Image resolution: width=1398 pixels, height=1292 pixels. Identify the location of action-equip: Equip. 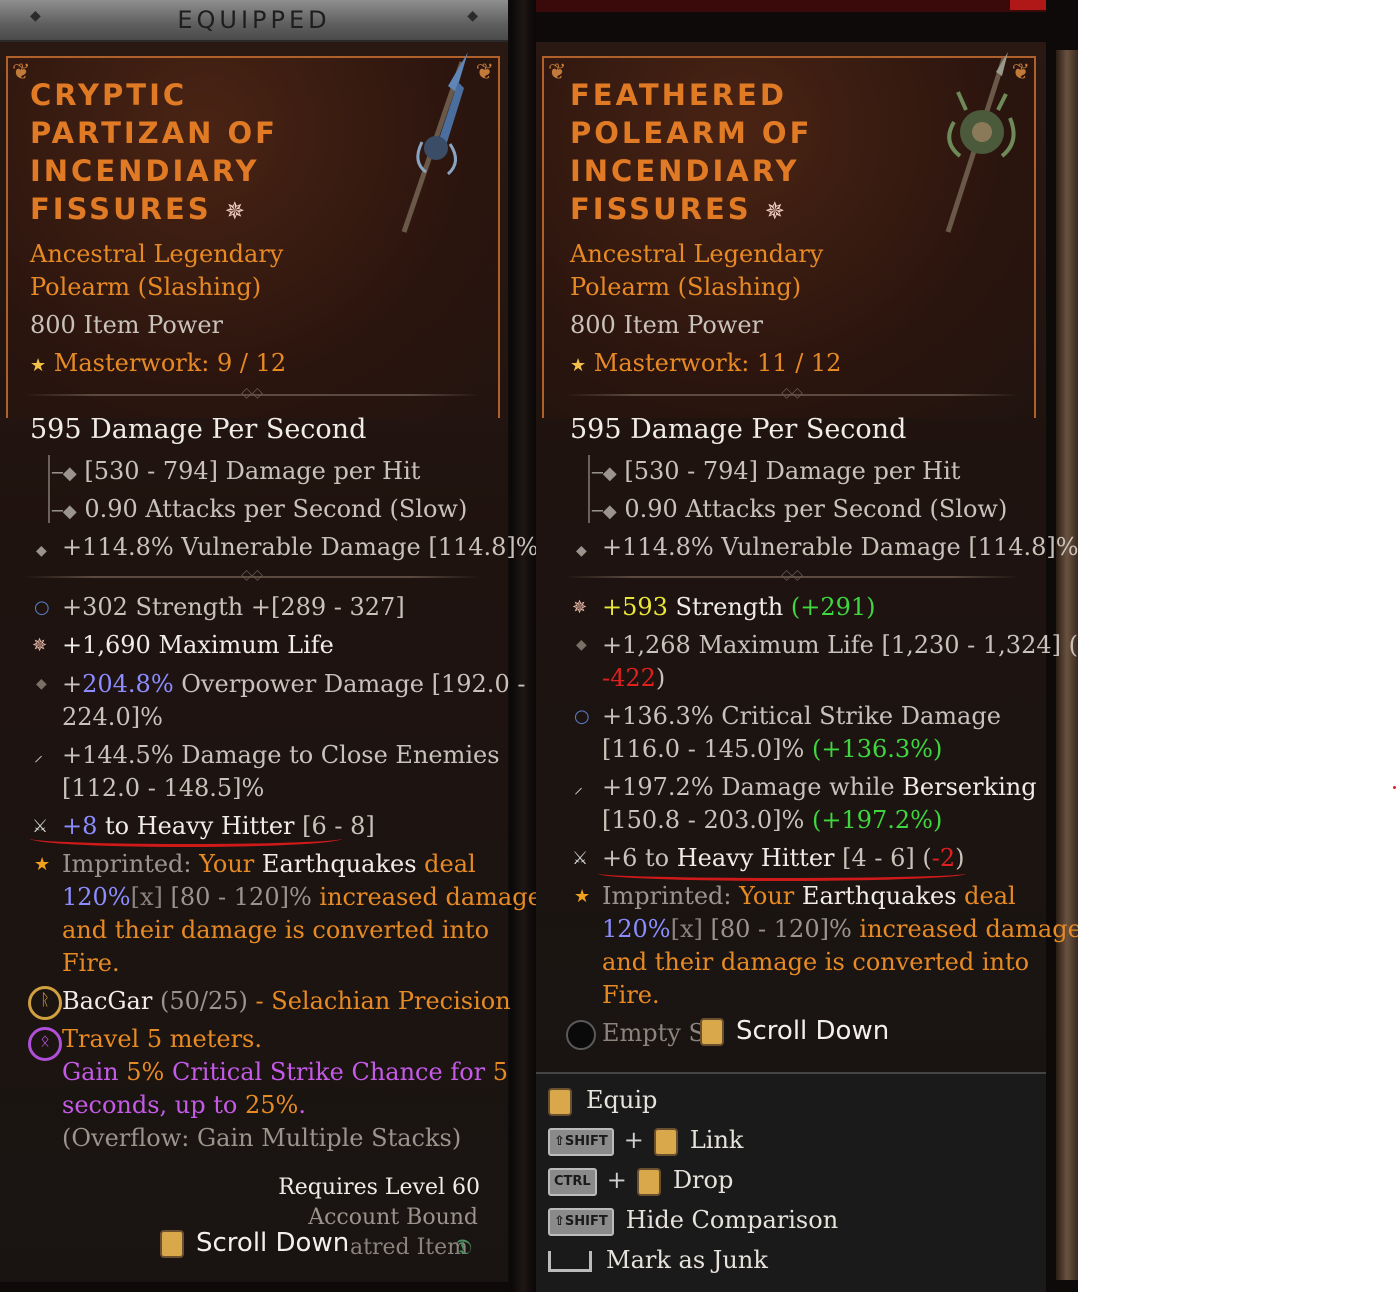
(602, 1101).